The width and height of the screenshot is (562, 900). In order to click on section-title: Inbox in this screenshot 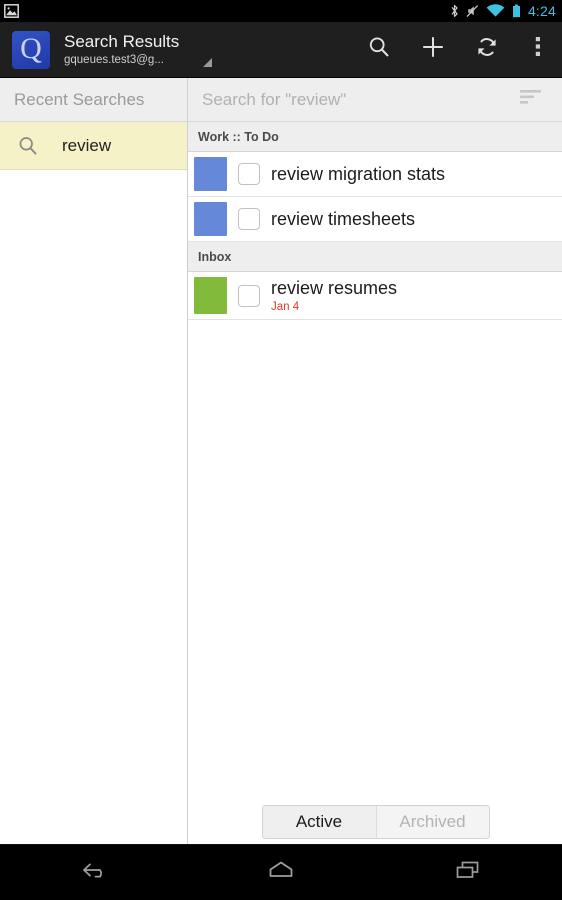, I will do `click(215, 256)`.